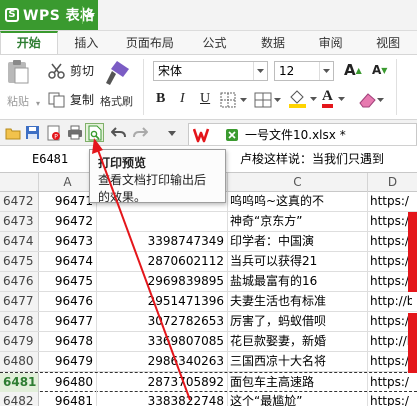 This screenshot has width=417, height=406. What do you see at coordinates (68, 261) in the screenshot?
I see `cell-a: 96474` at bounding box center [68, 261].